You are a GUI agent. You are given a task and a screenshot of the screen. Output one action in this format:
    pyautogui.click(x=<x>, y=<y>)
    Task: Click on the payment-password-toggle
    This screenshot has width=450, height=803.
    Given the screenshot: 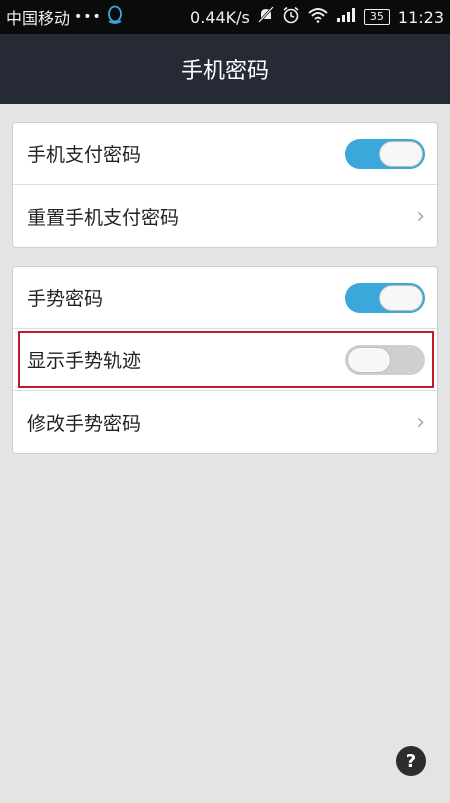 What is the action you would take?
    pyautogui.click(x=385, y=153)
    